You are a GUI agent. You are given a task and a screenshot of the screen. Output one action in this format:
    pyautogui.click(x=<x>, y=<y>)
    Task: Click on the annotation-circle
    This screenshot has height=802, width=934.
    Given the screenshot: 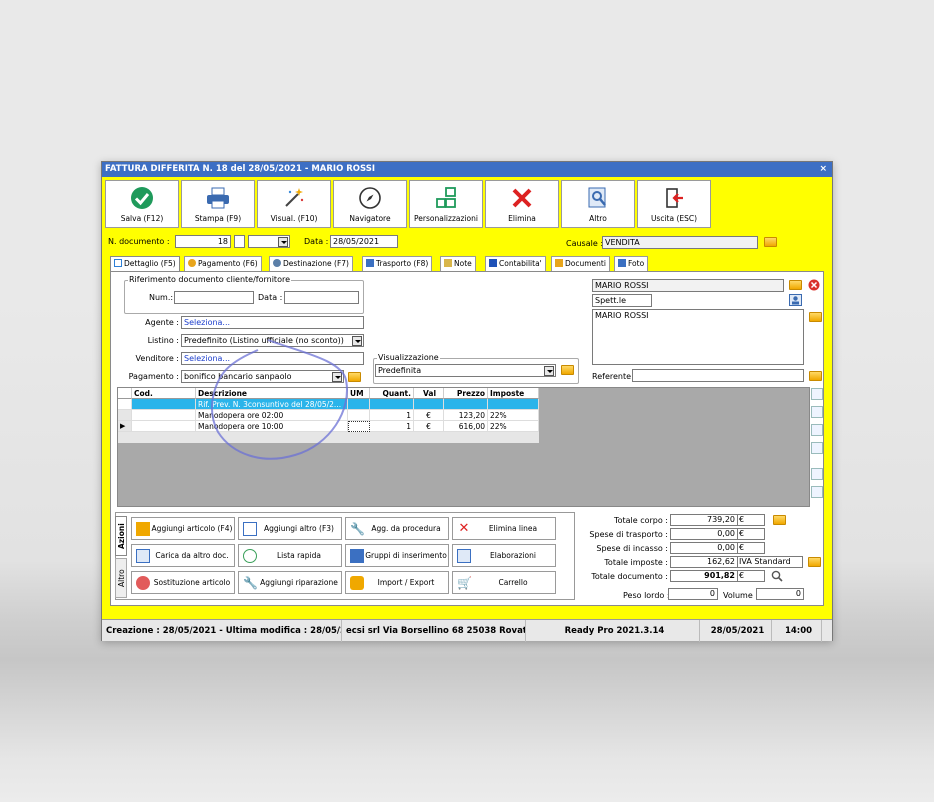 What is the action you would take?
    pyautogui.click(x=279, y=399)
    